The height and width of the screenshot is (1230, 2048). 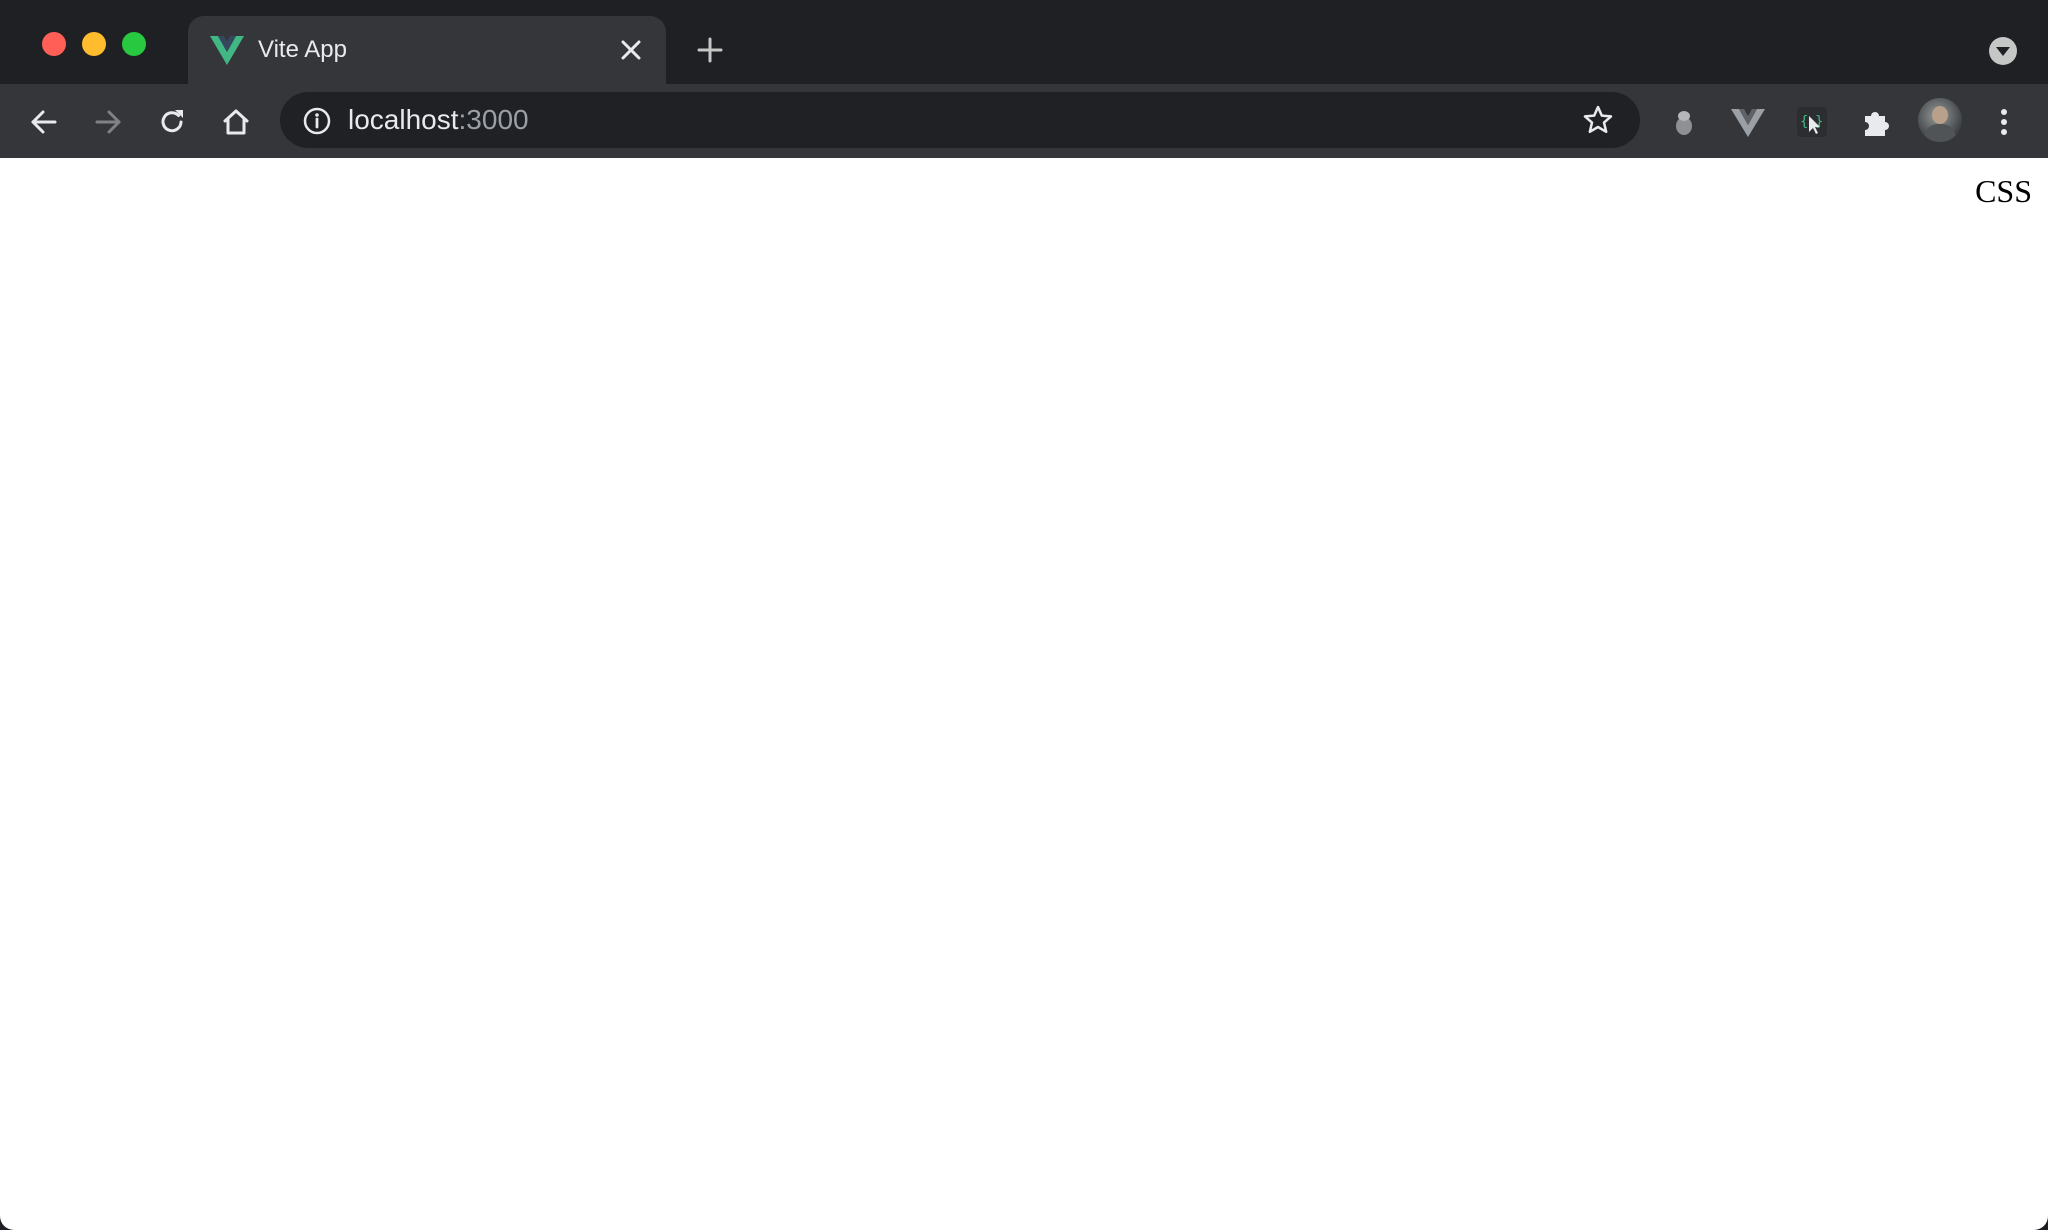 What do you see at coordinates (1684, 122) in the screenshot?
I see `gray-extension-icon` at bounding box center [1684, 122].